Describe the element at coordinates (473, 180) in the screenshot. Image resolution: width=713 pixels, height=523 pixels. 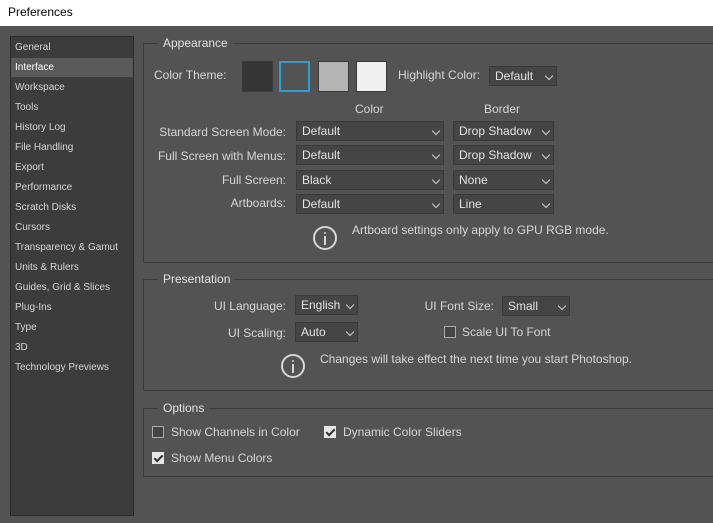
I see `full-screen-border-value: None` at that location.